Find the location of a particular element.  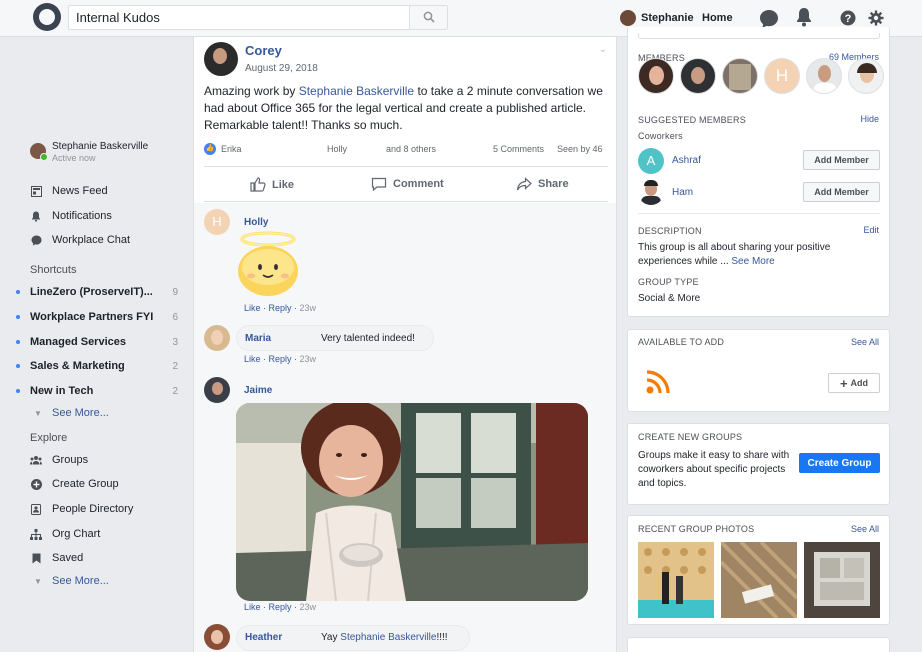

comment-author: Holly is located at coordinates (256, 222).